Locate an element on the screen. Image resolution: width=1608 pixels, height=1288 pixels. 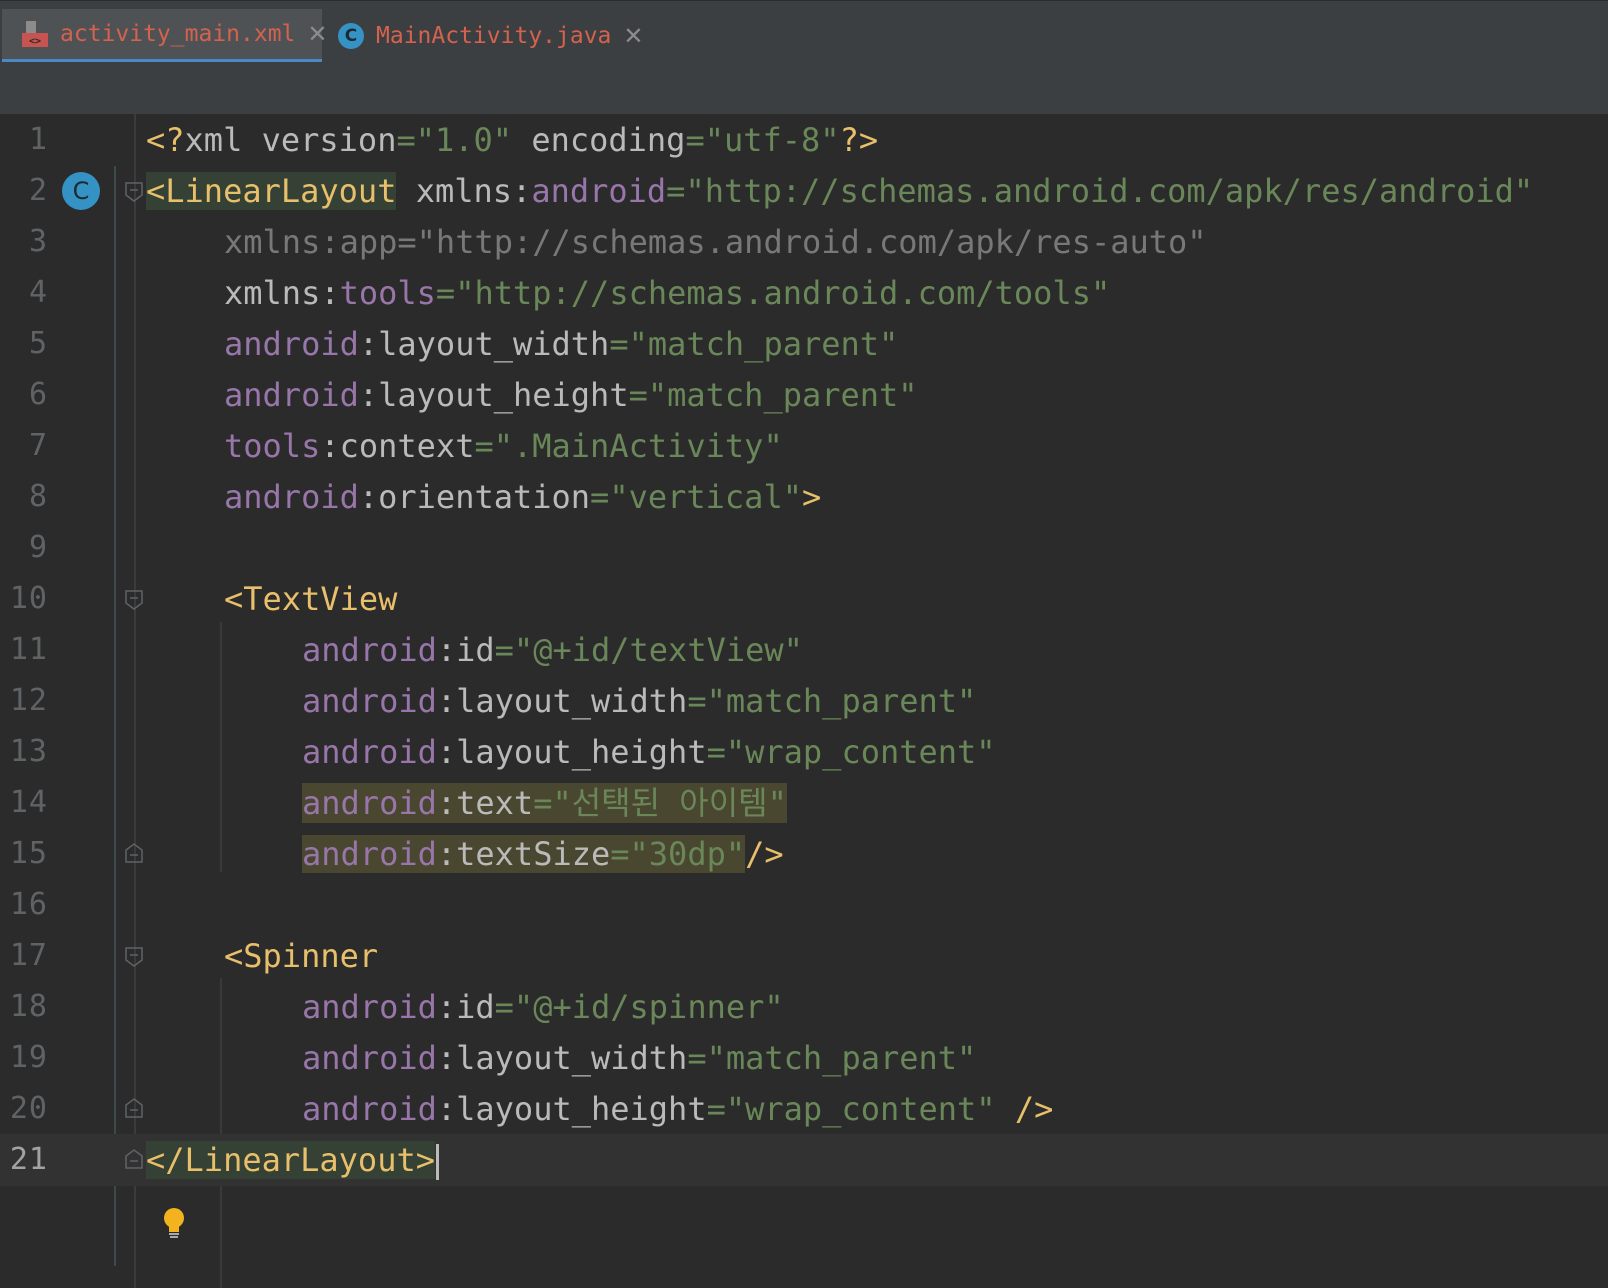
line-number: 21 is located at coordinates (28, 1159).